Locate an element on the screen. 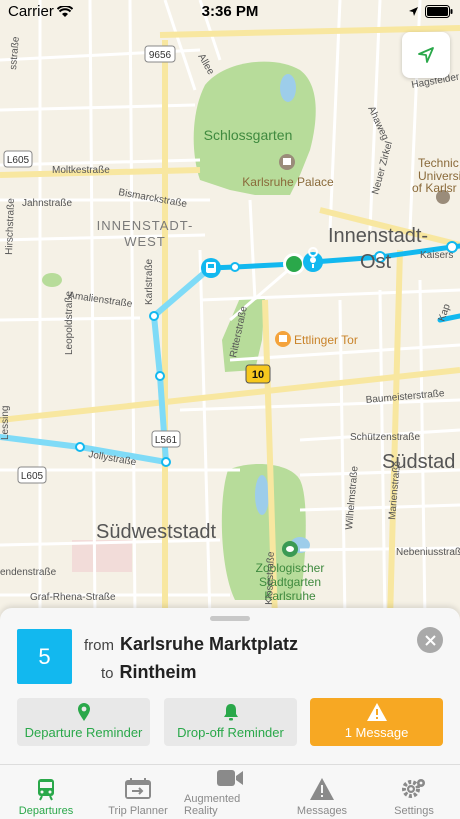  tab-trip-planner: Trip Planner is located at coordinates (138, 792).